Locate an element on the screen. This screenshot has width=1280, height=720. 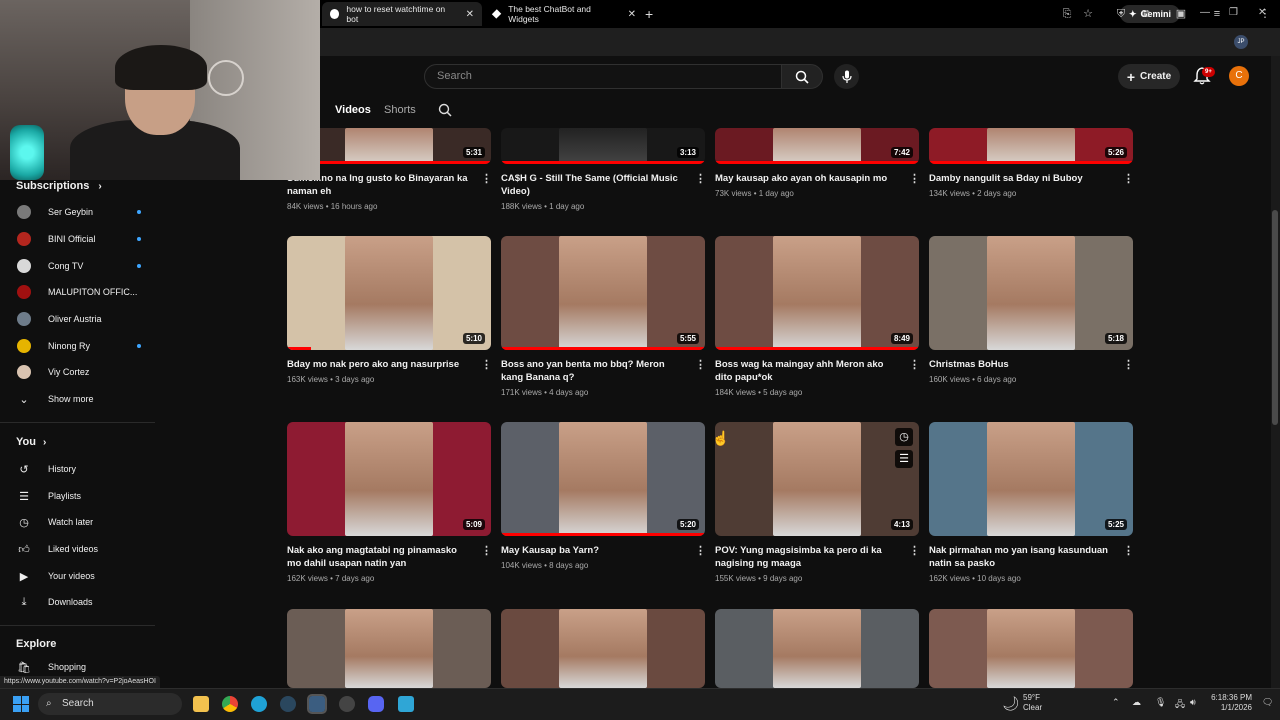
browser-tab-2: The best ChatBot and Widgets ✕ is located at coordinates (564, 14).